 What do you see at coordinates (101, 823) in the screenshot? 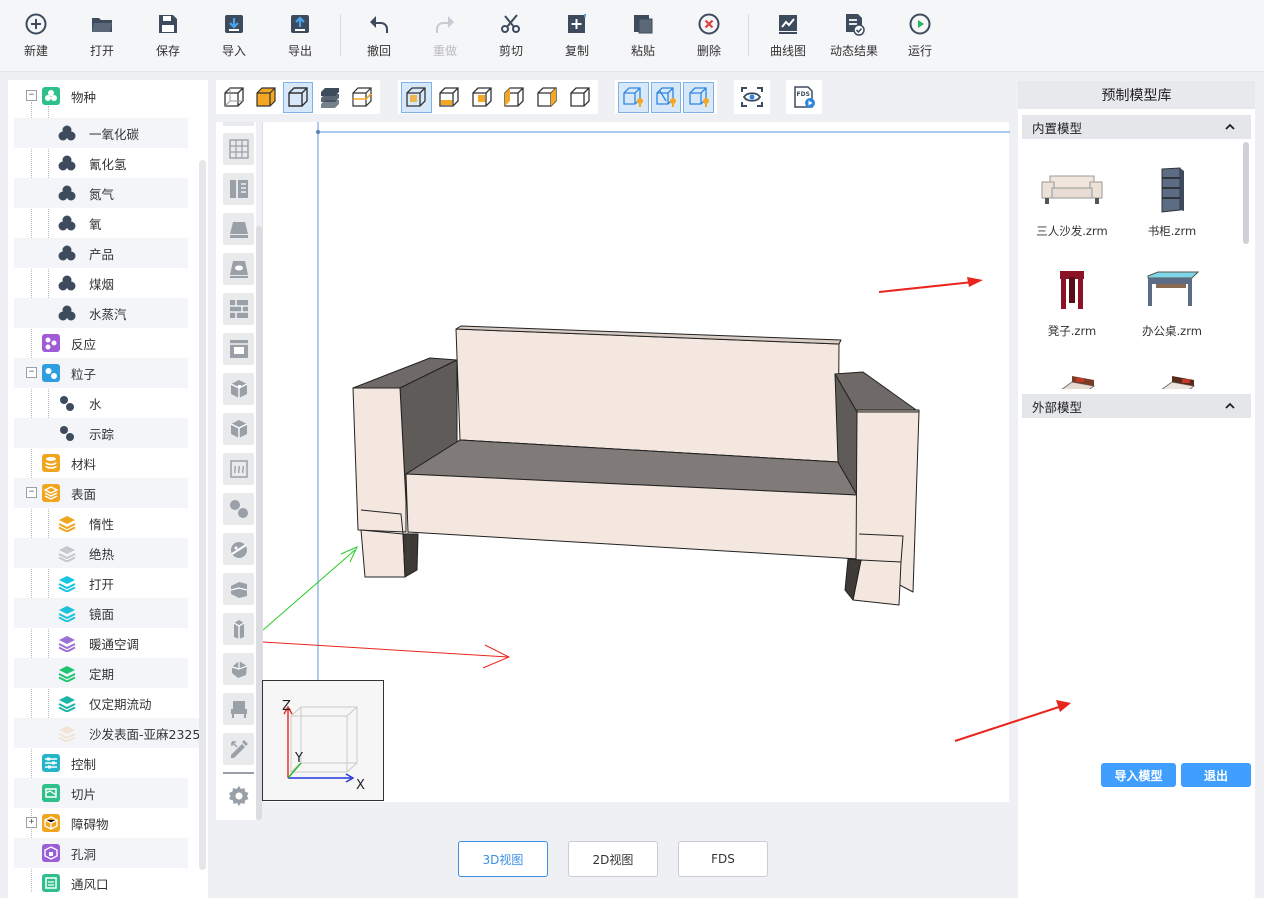
I see `tree-item-obstruction: + 障碍物` at bounding box center [101, 823].